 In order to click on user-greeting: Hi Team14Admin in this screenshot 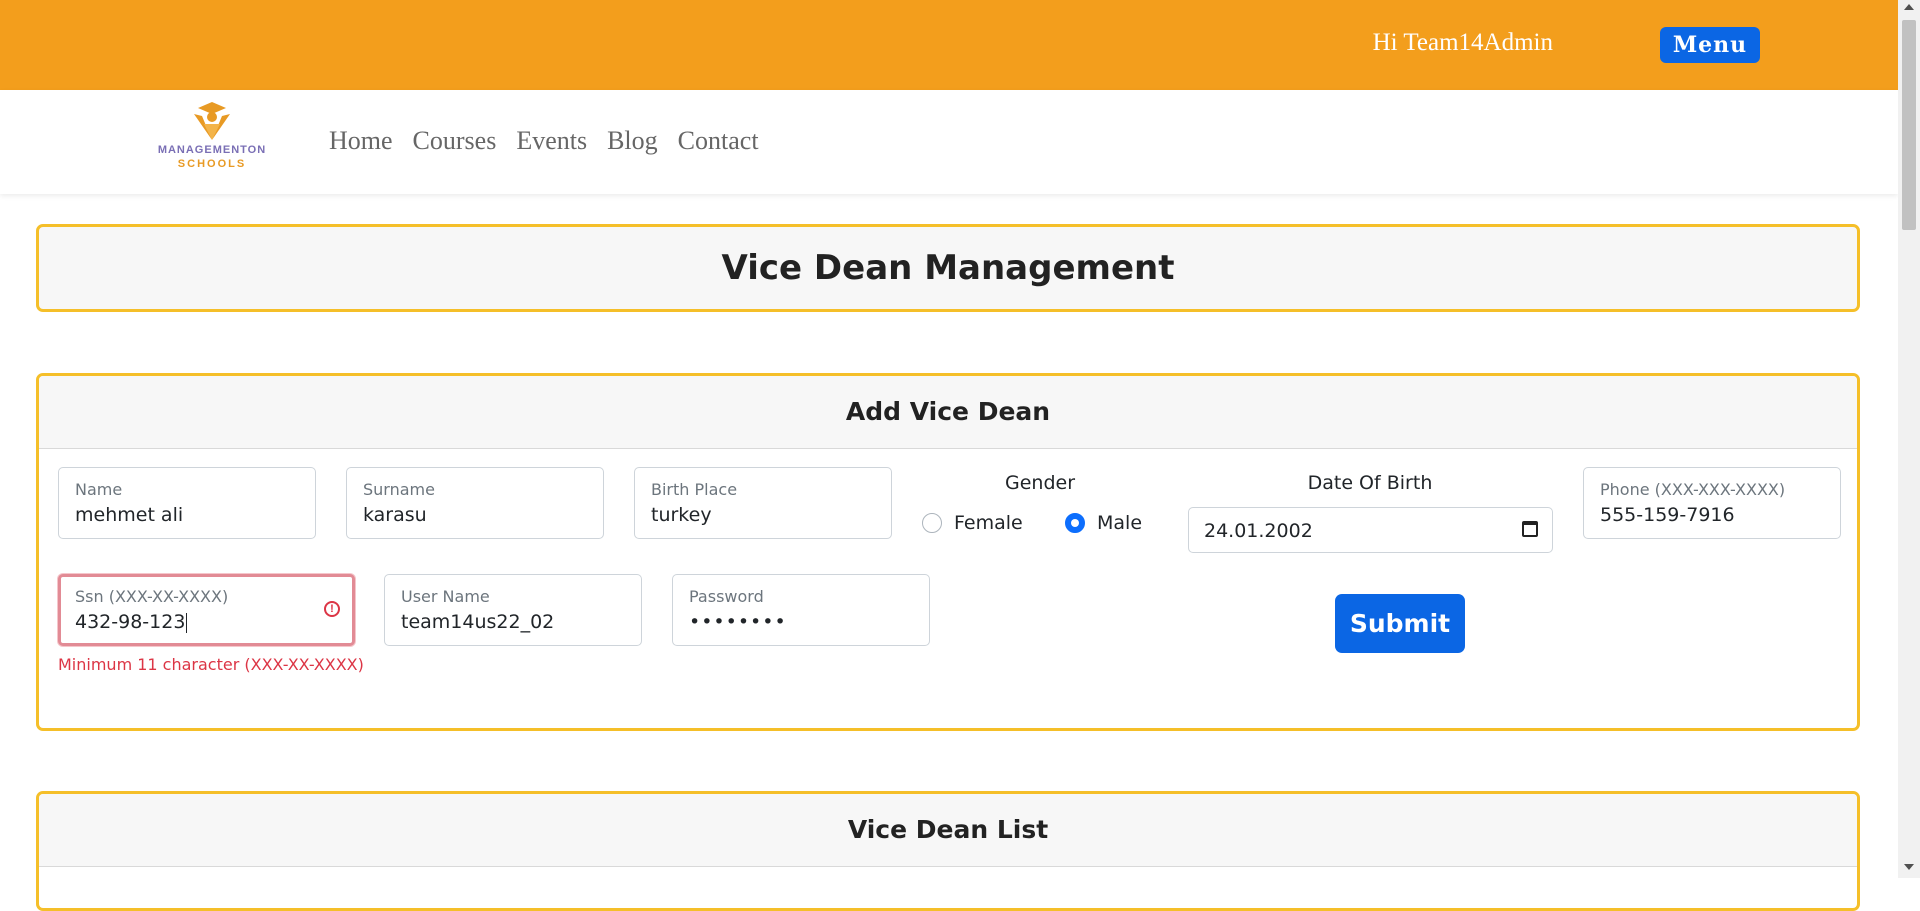, I will do `click(1462, 42)`.